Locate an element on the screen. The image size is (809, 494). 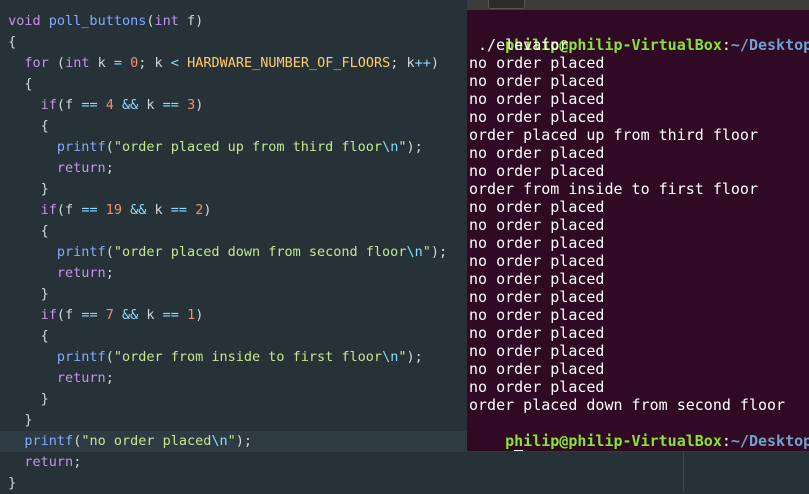
code-token: 3 is located at coordinates (191, 105).